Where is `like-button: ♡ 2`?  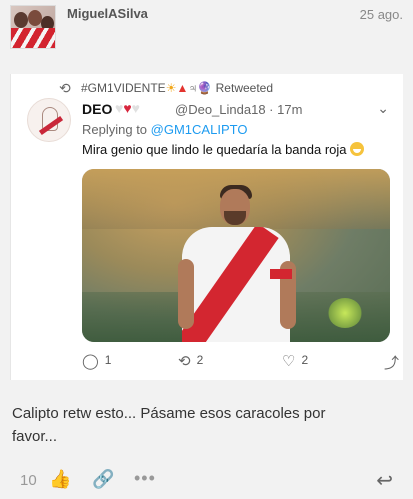 like-button: ♡ 2 is located at coordinates (295, 361).